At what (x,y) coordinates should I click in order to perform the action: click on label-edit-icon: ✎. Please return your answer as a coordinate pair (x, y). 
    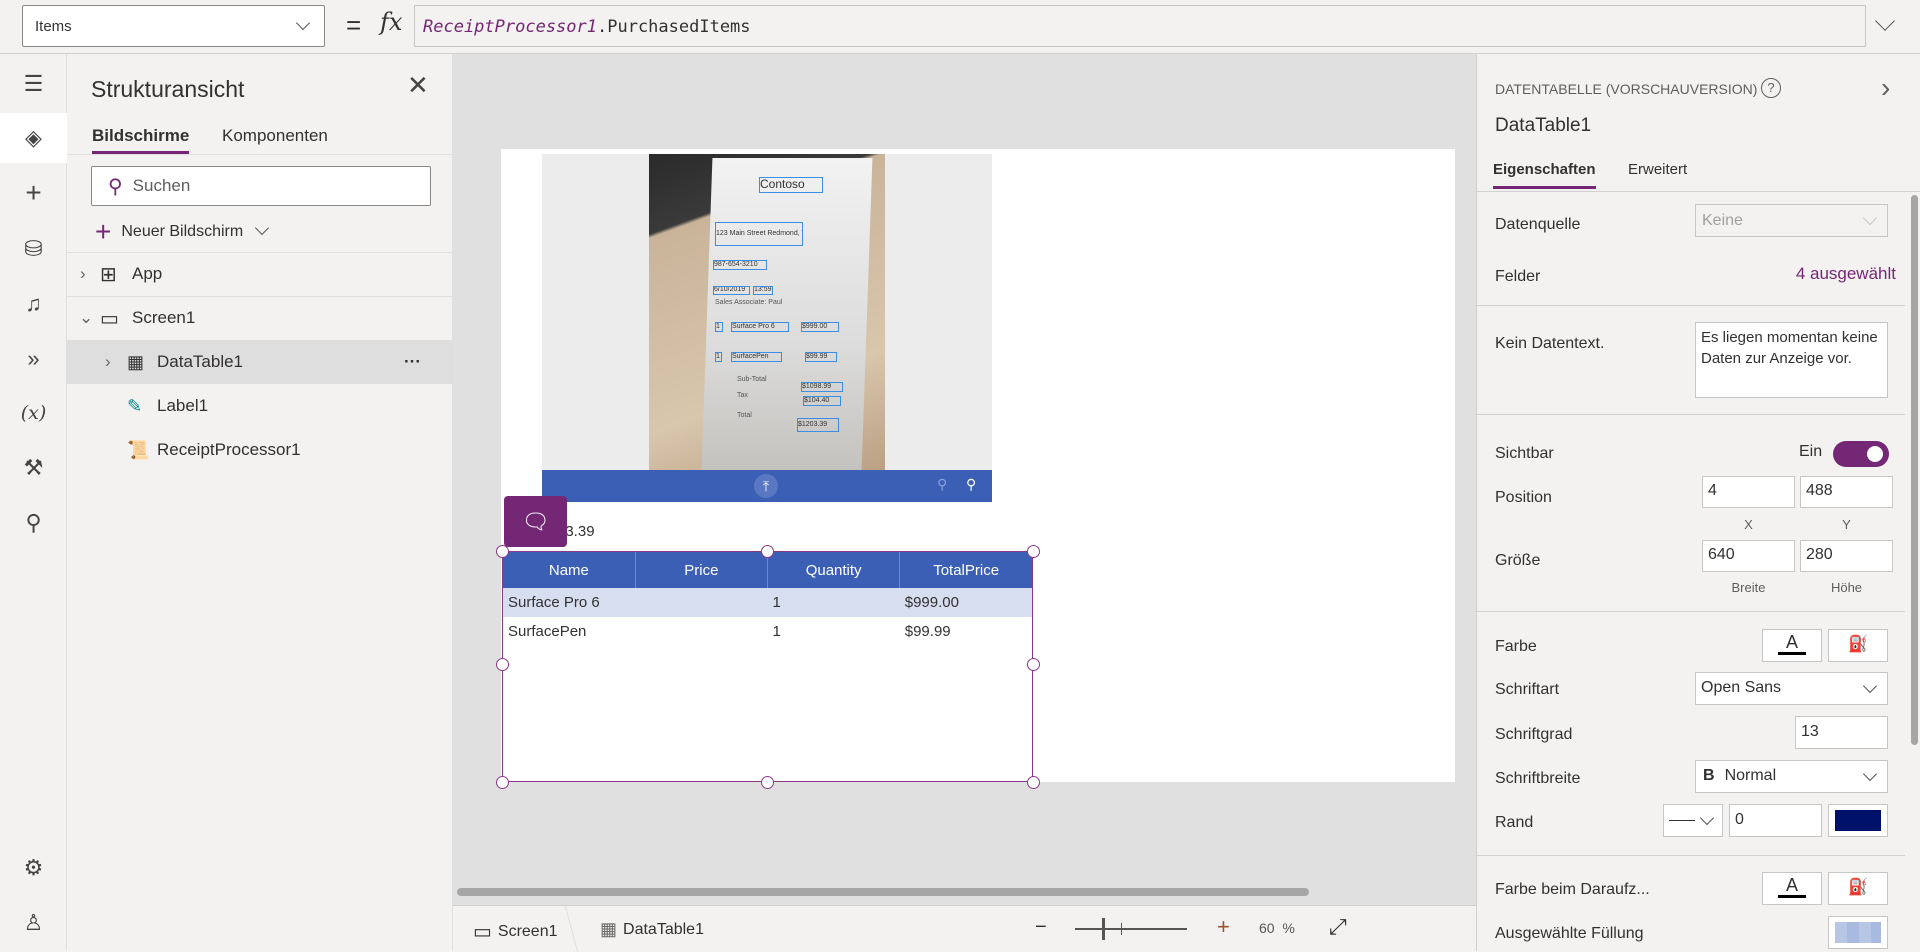
    Looking at the image, I should click on (135, 405).